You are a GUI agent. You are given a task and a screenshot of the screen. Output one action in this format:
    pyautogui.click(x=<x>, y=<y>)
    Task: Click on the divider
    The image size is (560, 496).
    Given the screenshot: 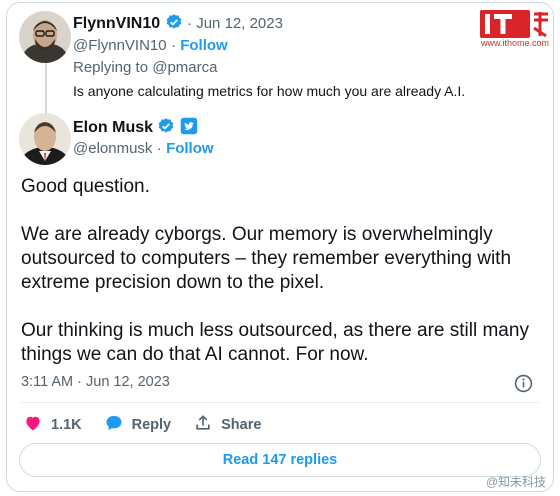 What is the action you would take?
    pyautogui.click(x=280, y=402)
    